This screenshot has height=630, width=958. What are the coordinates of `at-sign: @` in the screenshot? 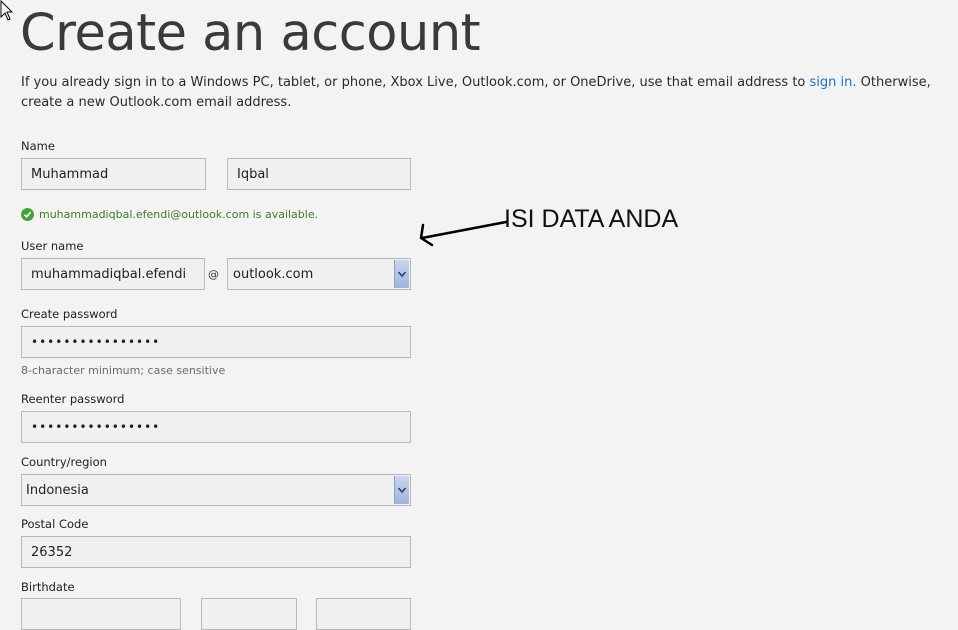 It's located at (213, 274).